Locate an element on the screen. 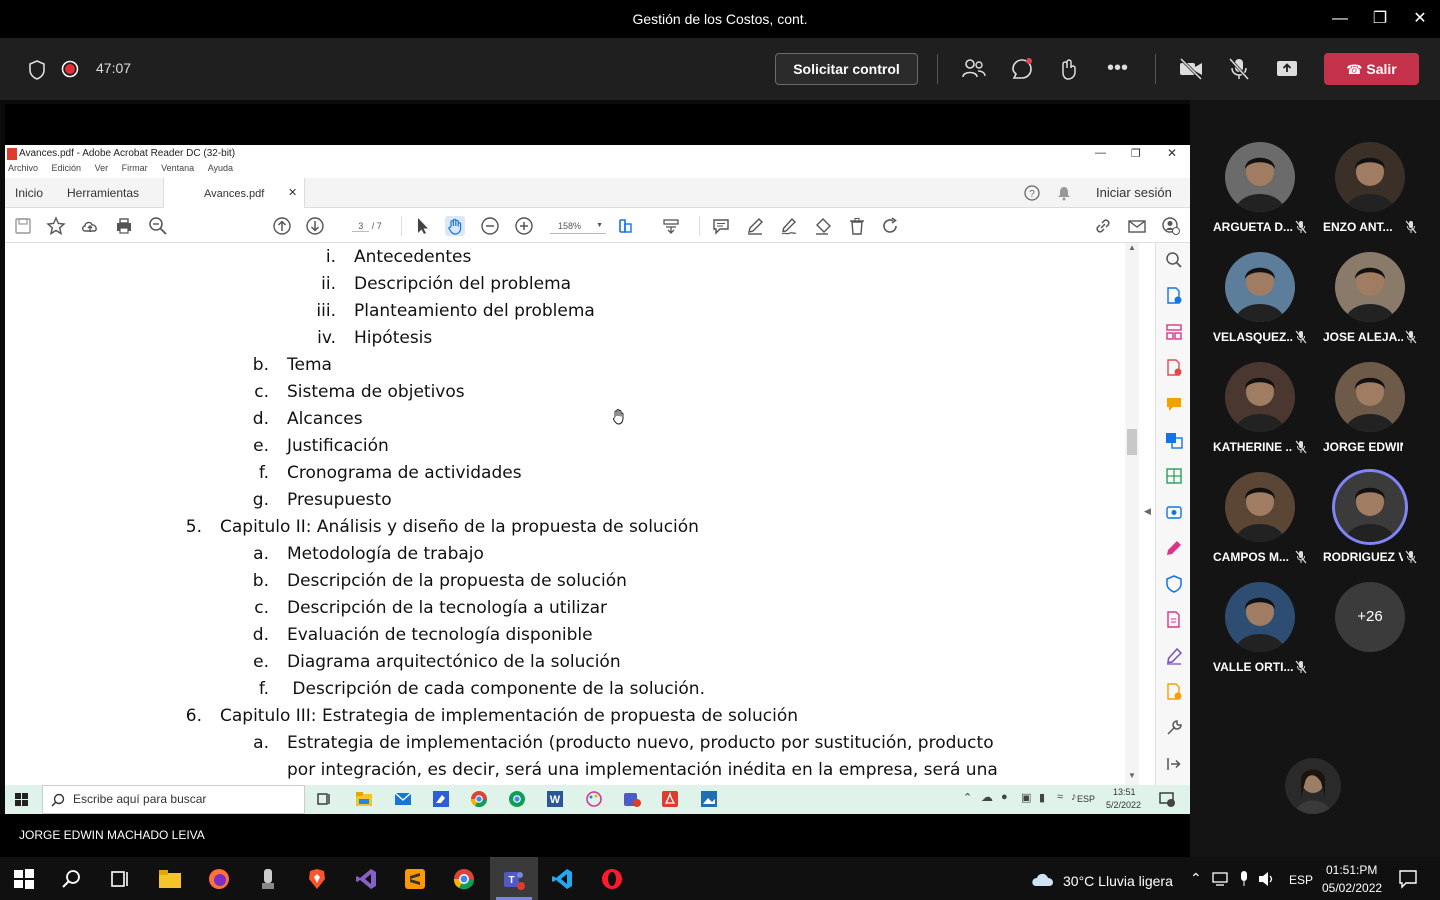 This screenshot has width=1440, height=900. prepare-form-icon is located at coordinates (1174, 692).